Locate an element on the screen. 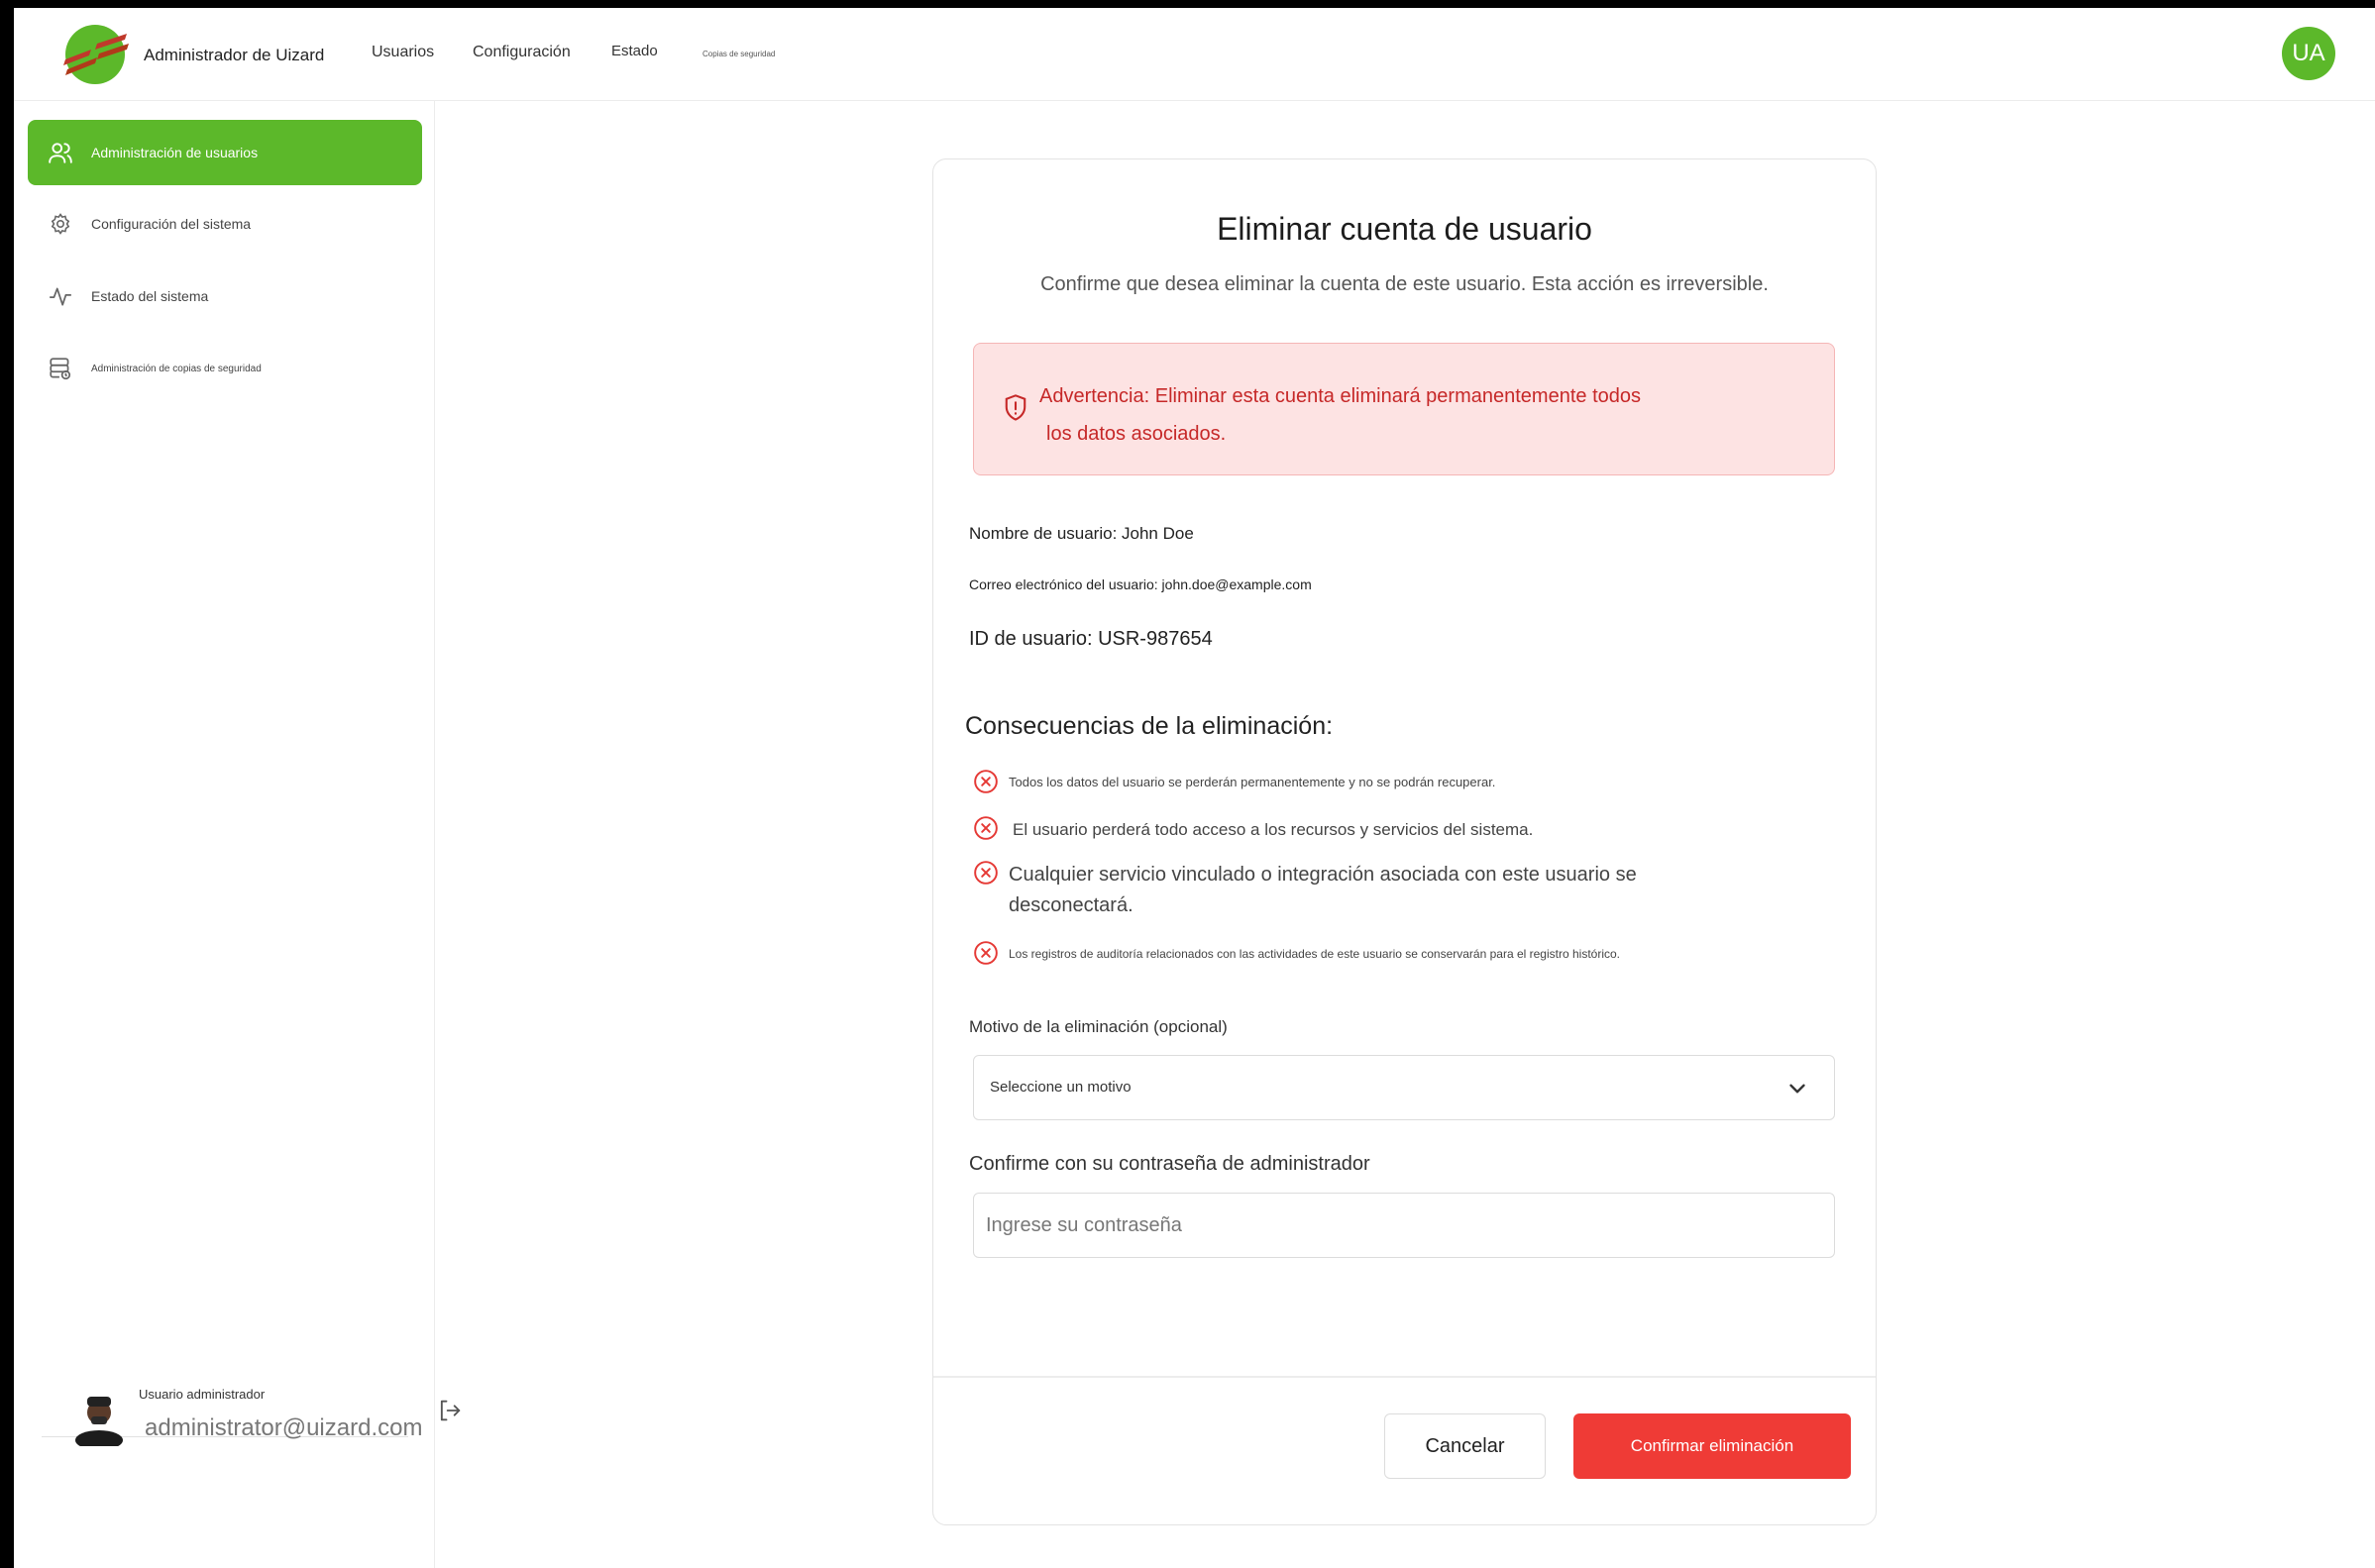 Image resolution: width=2375 pixels, height=1568 pixels. user-id-info: ID de usuario: USR-987654 is located at coordinates (1091, 639).